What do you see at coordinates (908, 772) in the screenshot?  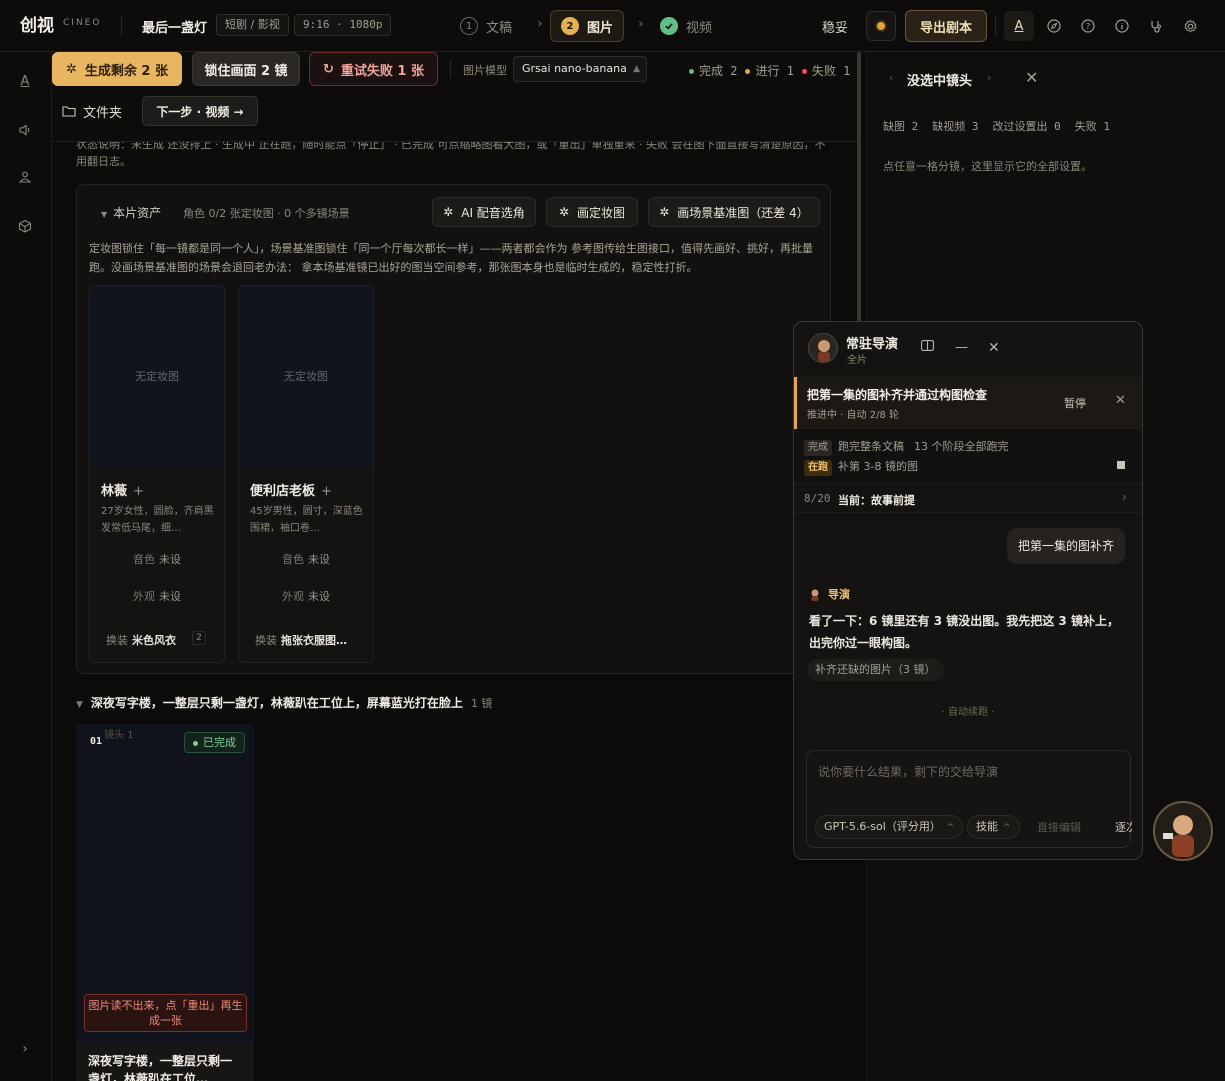 I see `input-placeholder: 说你要什么结果，剩下的交给导演` at bounding box center [908, 772].